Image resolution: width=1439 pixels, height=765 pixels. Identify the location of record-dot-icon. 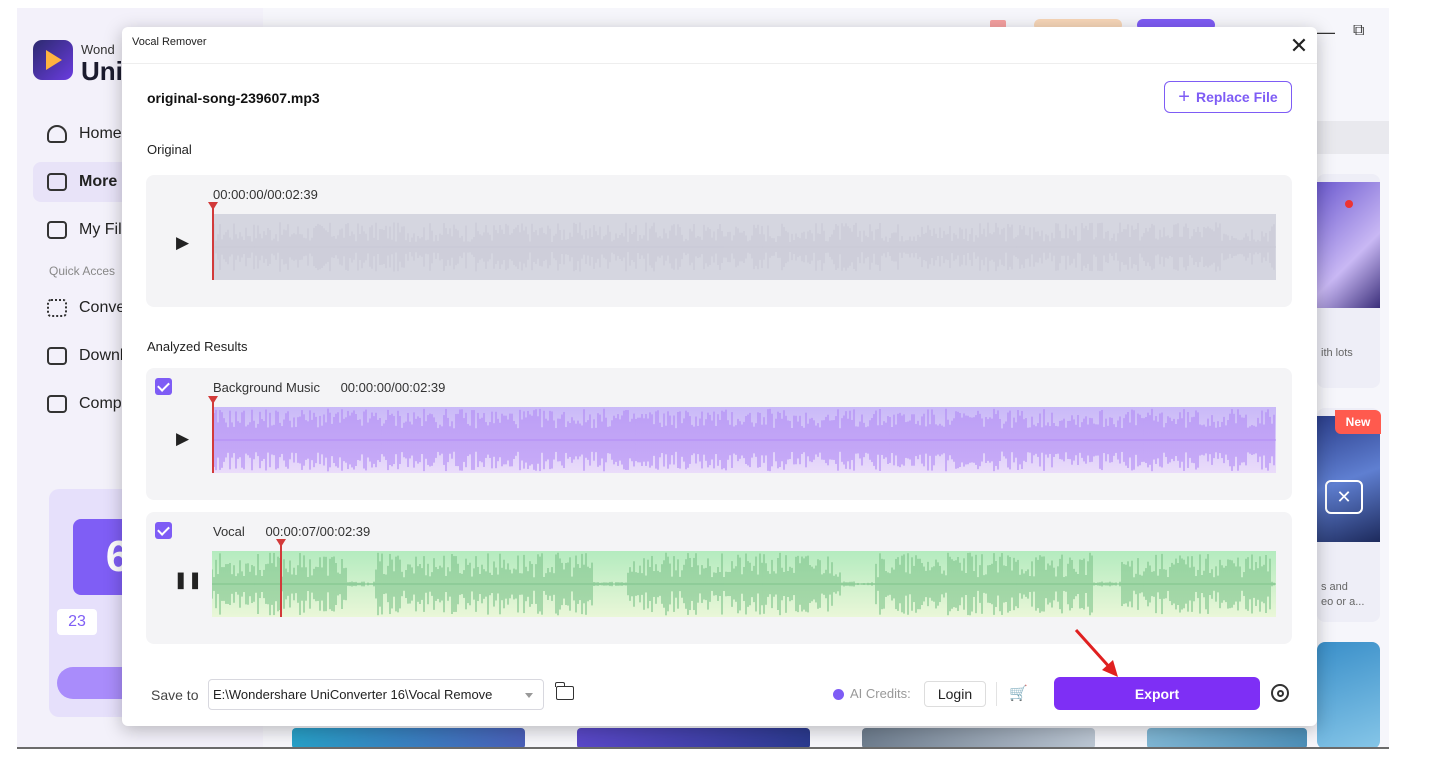
(1349, 204).